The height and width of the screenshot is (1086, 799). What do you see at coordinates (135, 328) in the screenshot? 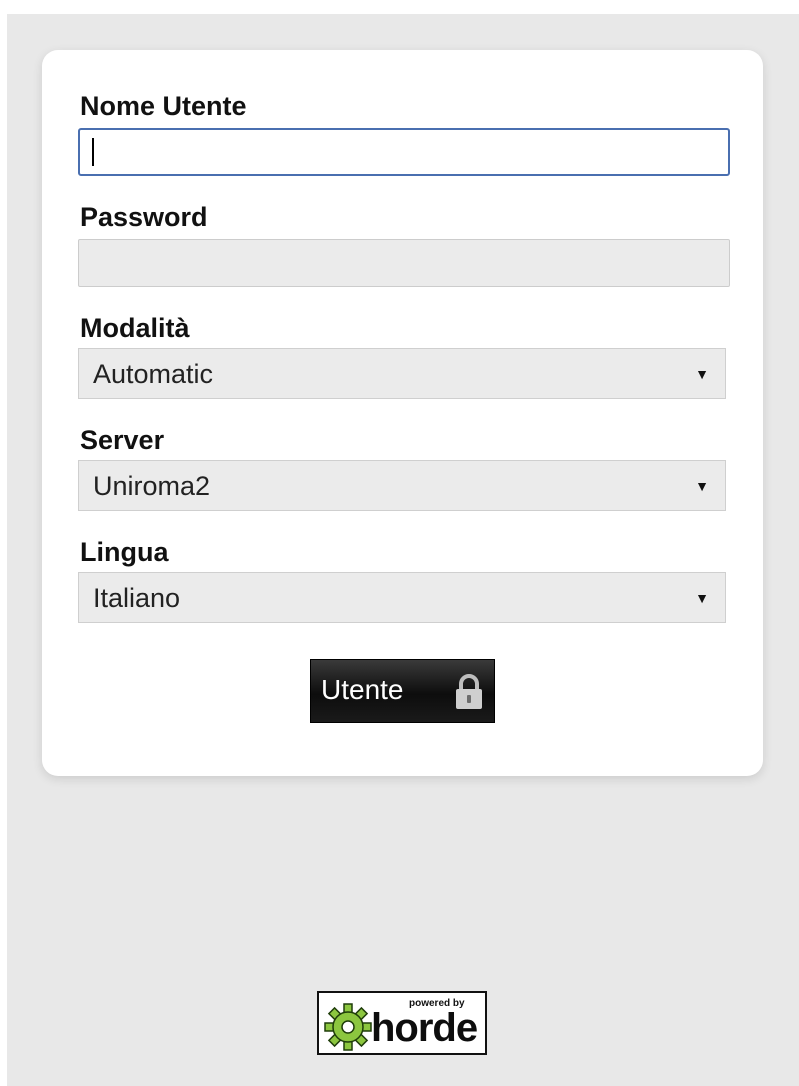
I see `mode-label: Modalità` at bounding box center [135, 328].